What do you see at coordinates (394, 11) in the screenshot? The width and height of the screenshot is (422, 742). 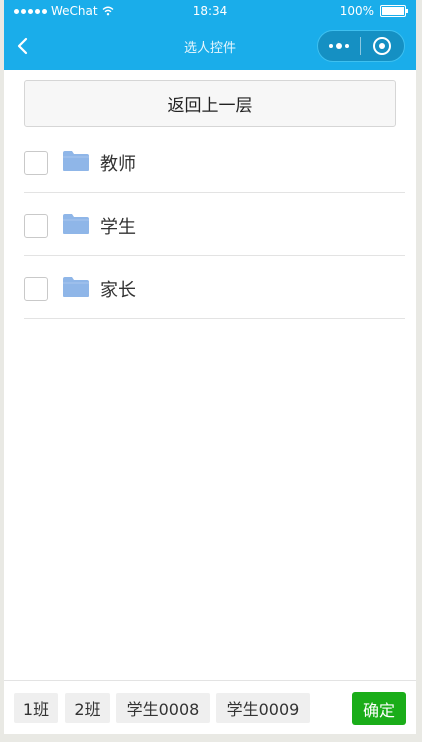 I see `battery-icon` at bounding box center [394, 11].